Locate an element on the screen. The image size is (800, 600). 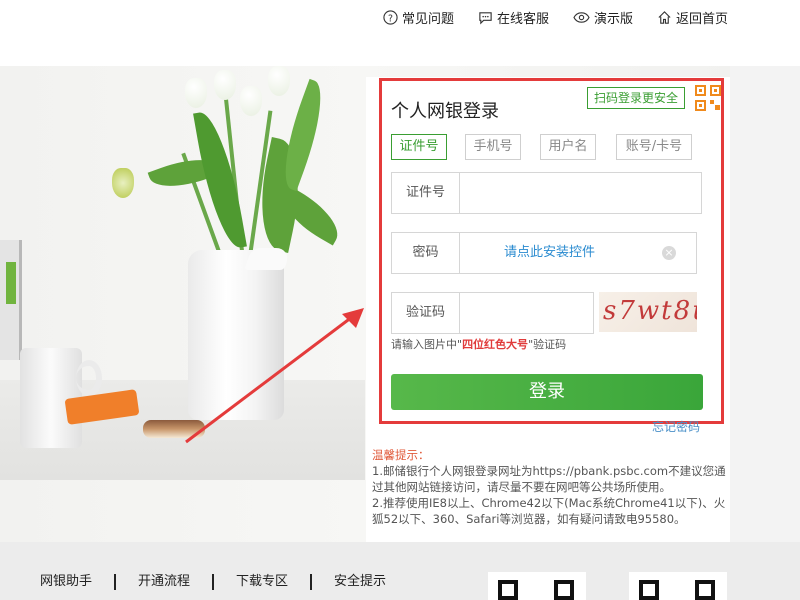
captcha-hint: 请输入图片中"四位红色大号"验证码 is located at coordinates (478, 344).